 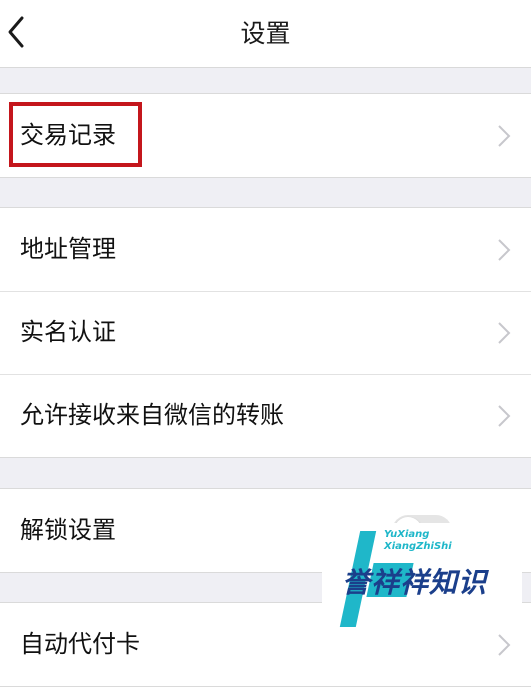 I want to click on watermark-cn-text: 誉祥祥知识, so click(x=415, y=582).